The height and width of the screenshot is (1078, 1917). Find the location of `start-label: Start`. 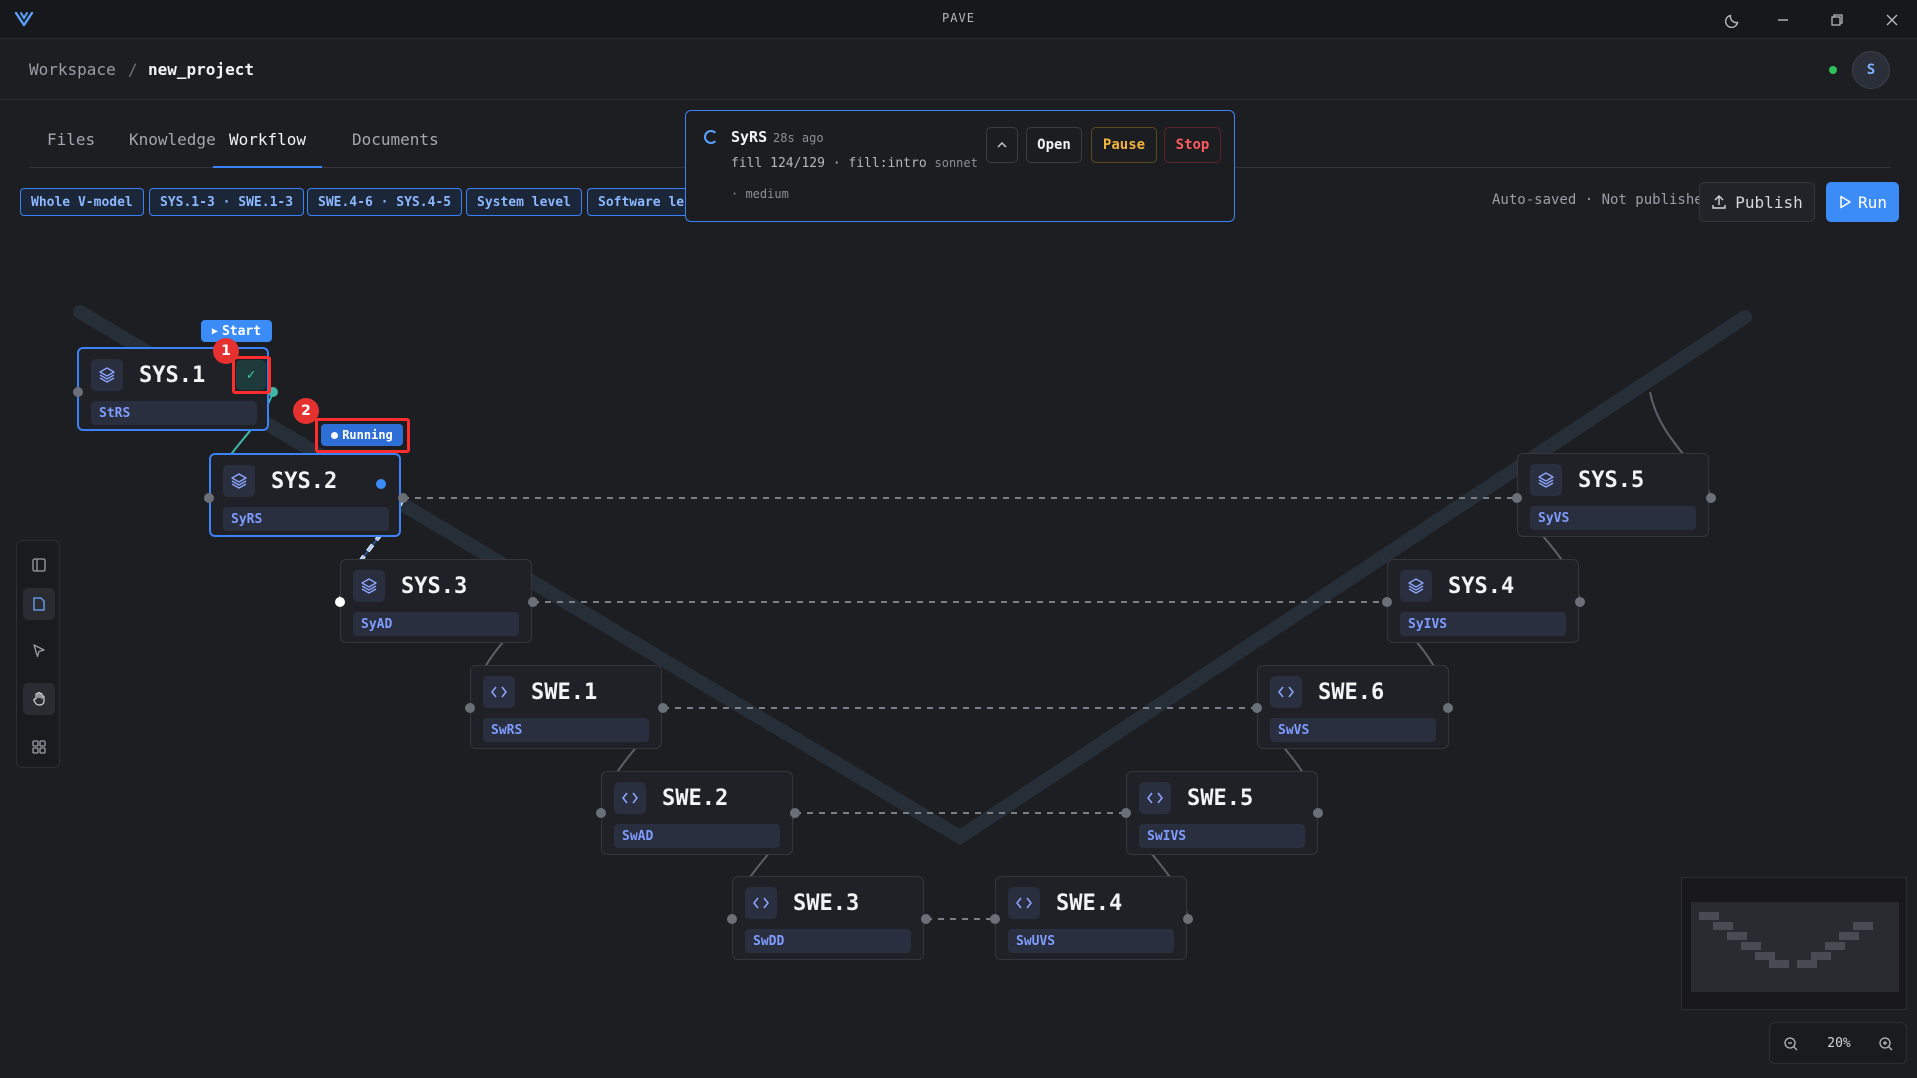

start-label: Start is located at coordinates (241, 331).